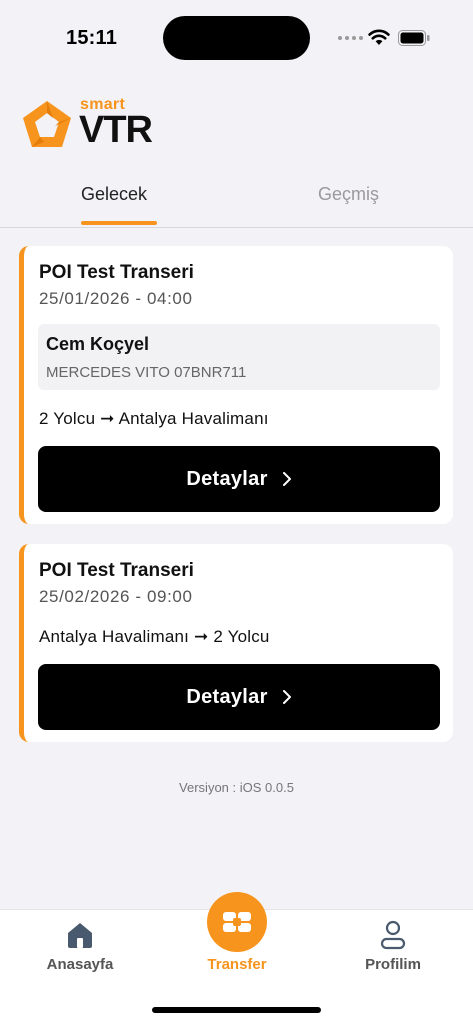  I want to click on transfer-button-circle, so click(237, 922).